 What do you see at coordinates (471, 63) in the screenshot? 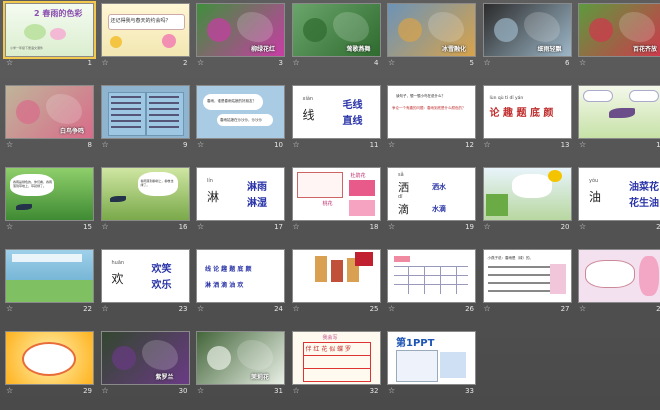
I see `slide-number: 5` at bounding box center [471, 63].